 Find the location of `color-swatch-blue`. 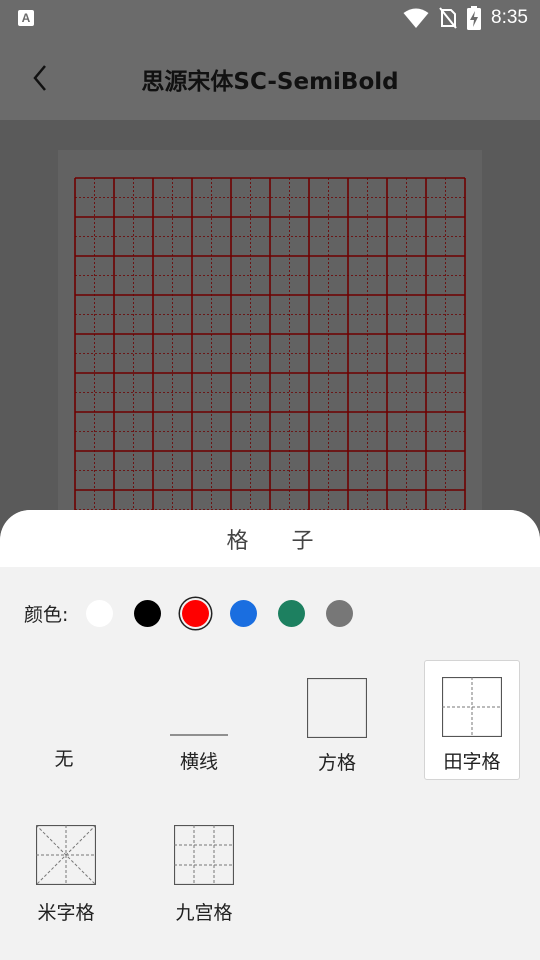

color-swatch-blue is located at coordinates (244, 613).